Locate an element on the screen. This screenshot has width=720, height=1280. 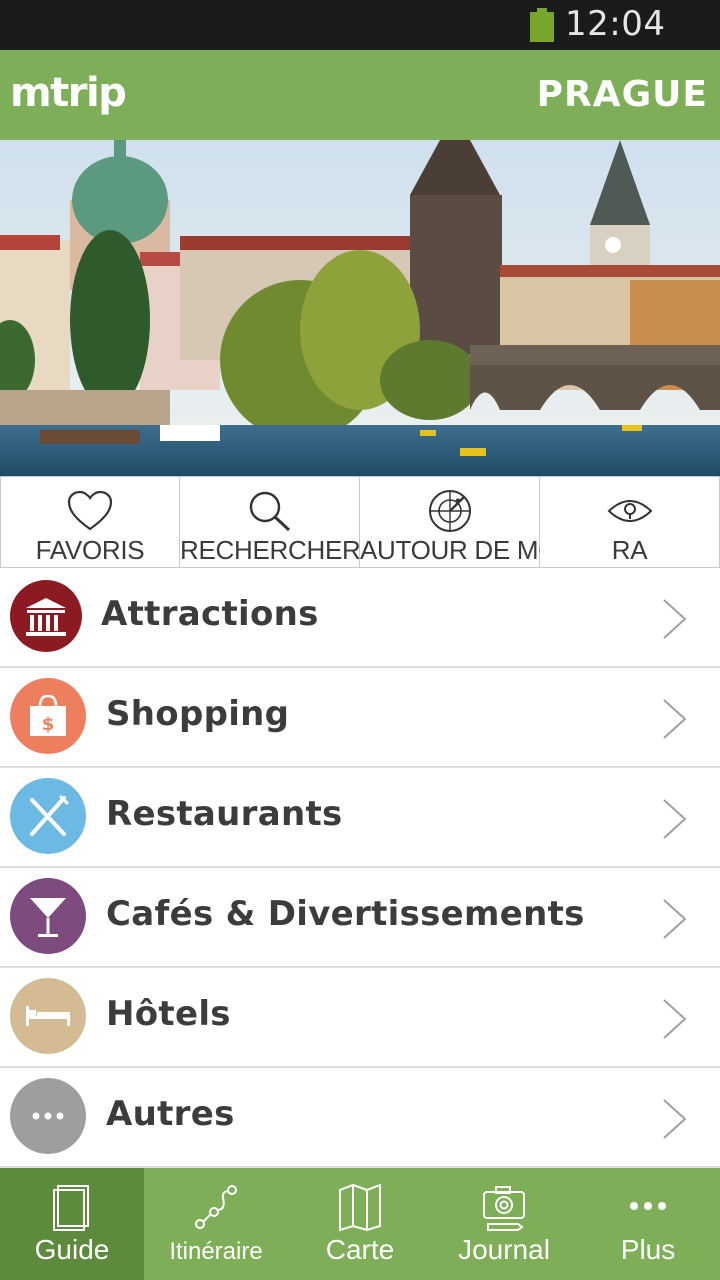
category-label: Autres is located at coordinates (170, 1114).